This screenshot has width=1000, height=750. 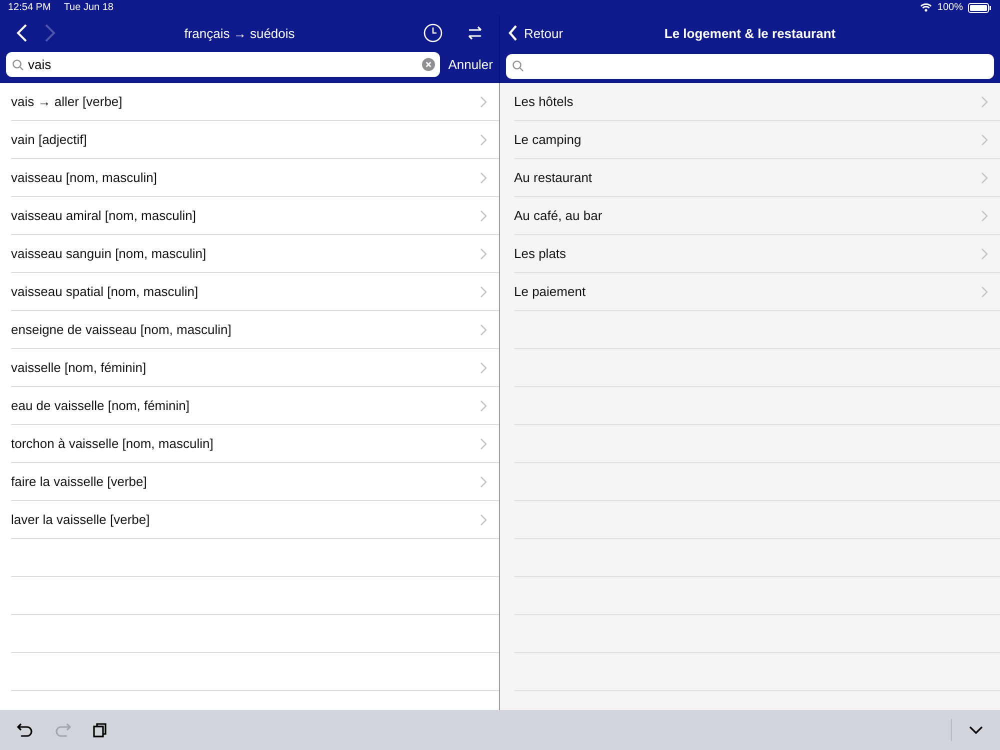 What do you see at coordinates (950, 7) in the screenshot?
I see `battery-percent: 100%` at bounding box center [950, 7].